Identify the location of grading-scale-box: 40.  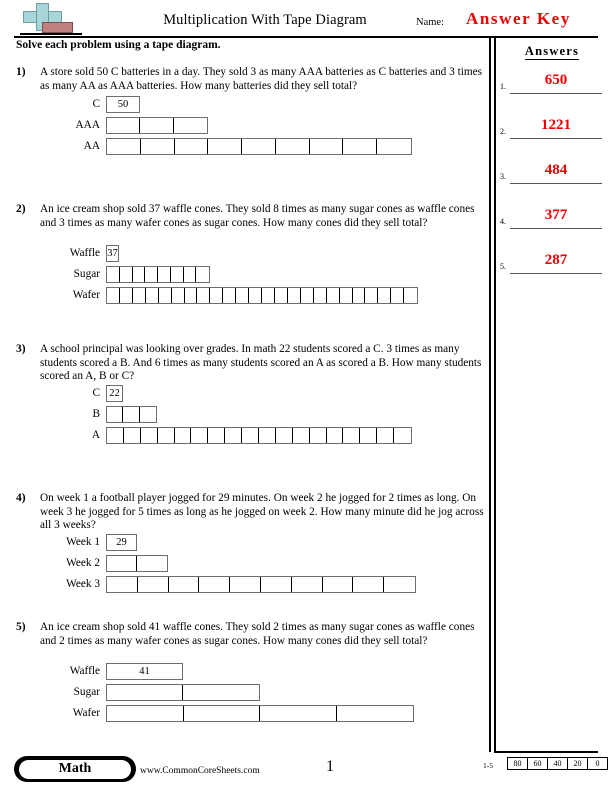
(557, 763).